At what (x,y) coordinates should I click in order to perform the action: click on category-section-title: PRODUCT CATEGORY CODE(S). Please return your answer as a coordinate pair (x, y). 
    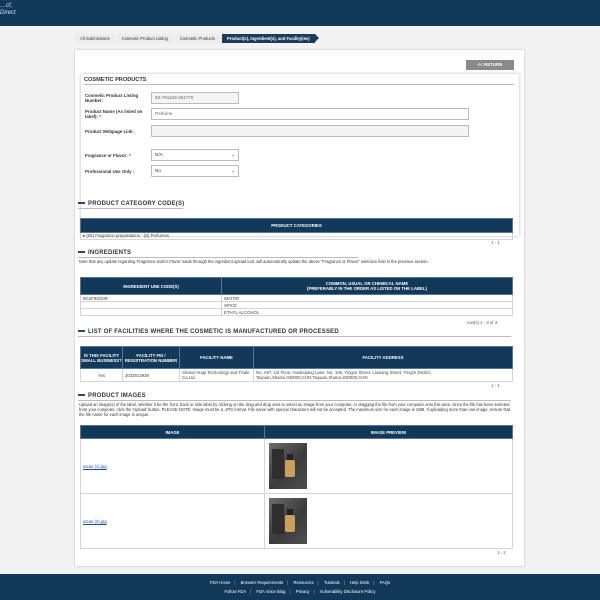
    Looking at the image, I should click on (136, 204).